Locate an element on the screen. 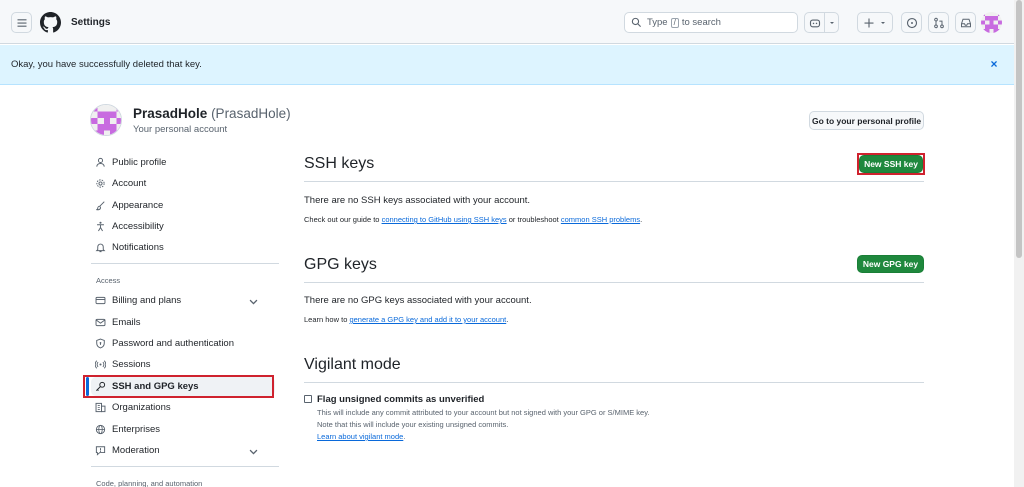 The height and width of the screenshot is (487, 1024). pull-requests-button is located at coordinates (938, 22).